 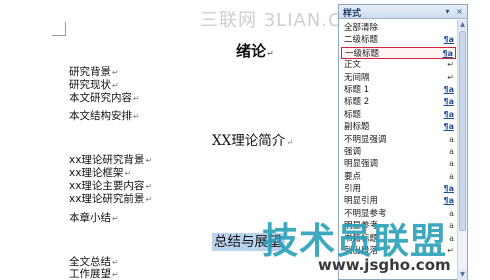 I want to click on style-item-emphasis: 强调 a, so click(x=398, y=152).